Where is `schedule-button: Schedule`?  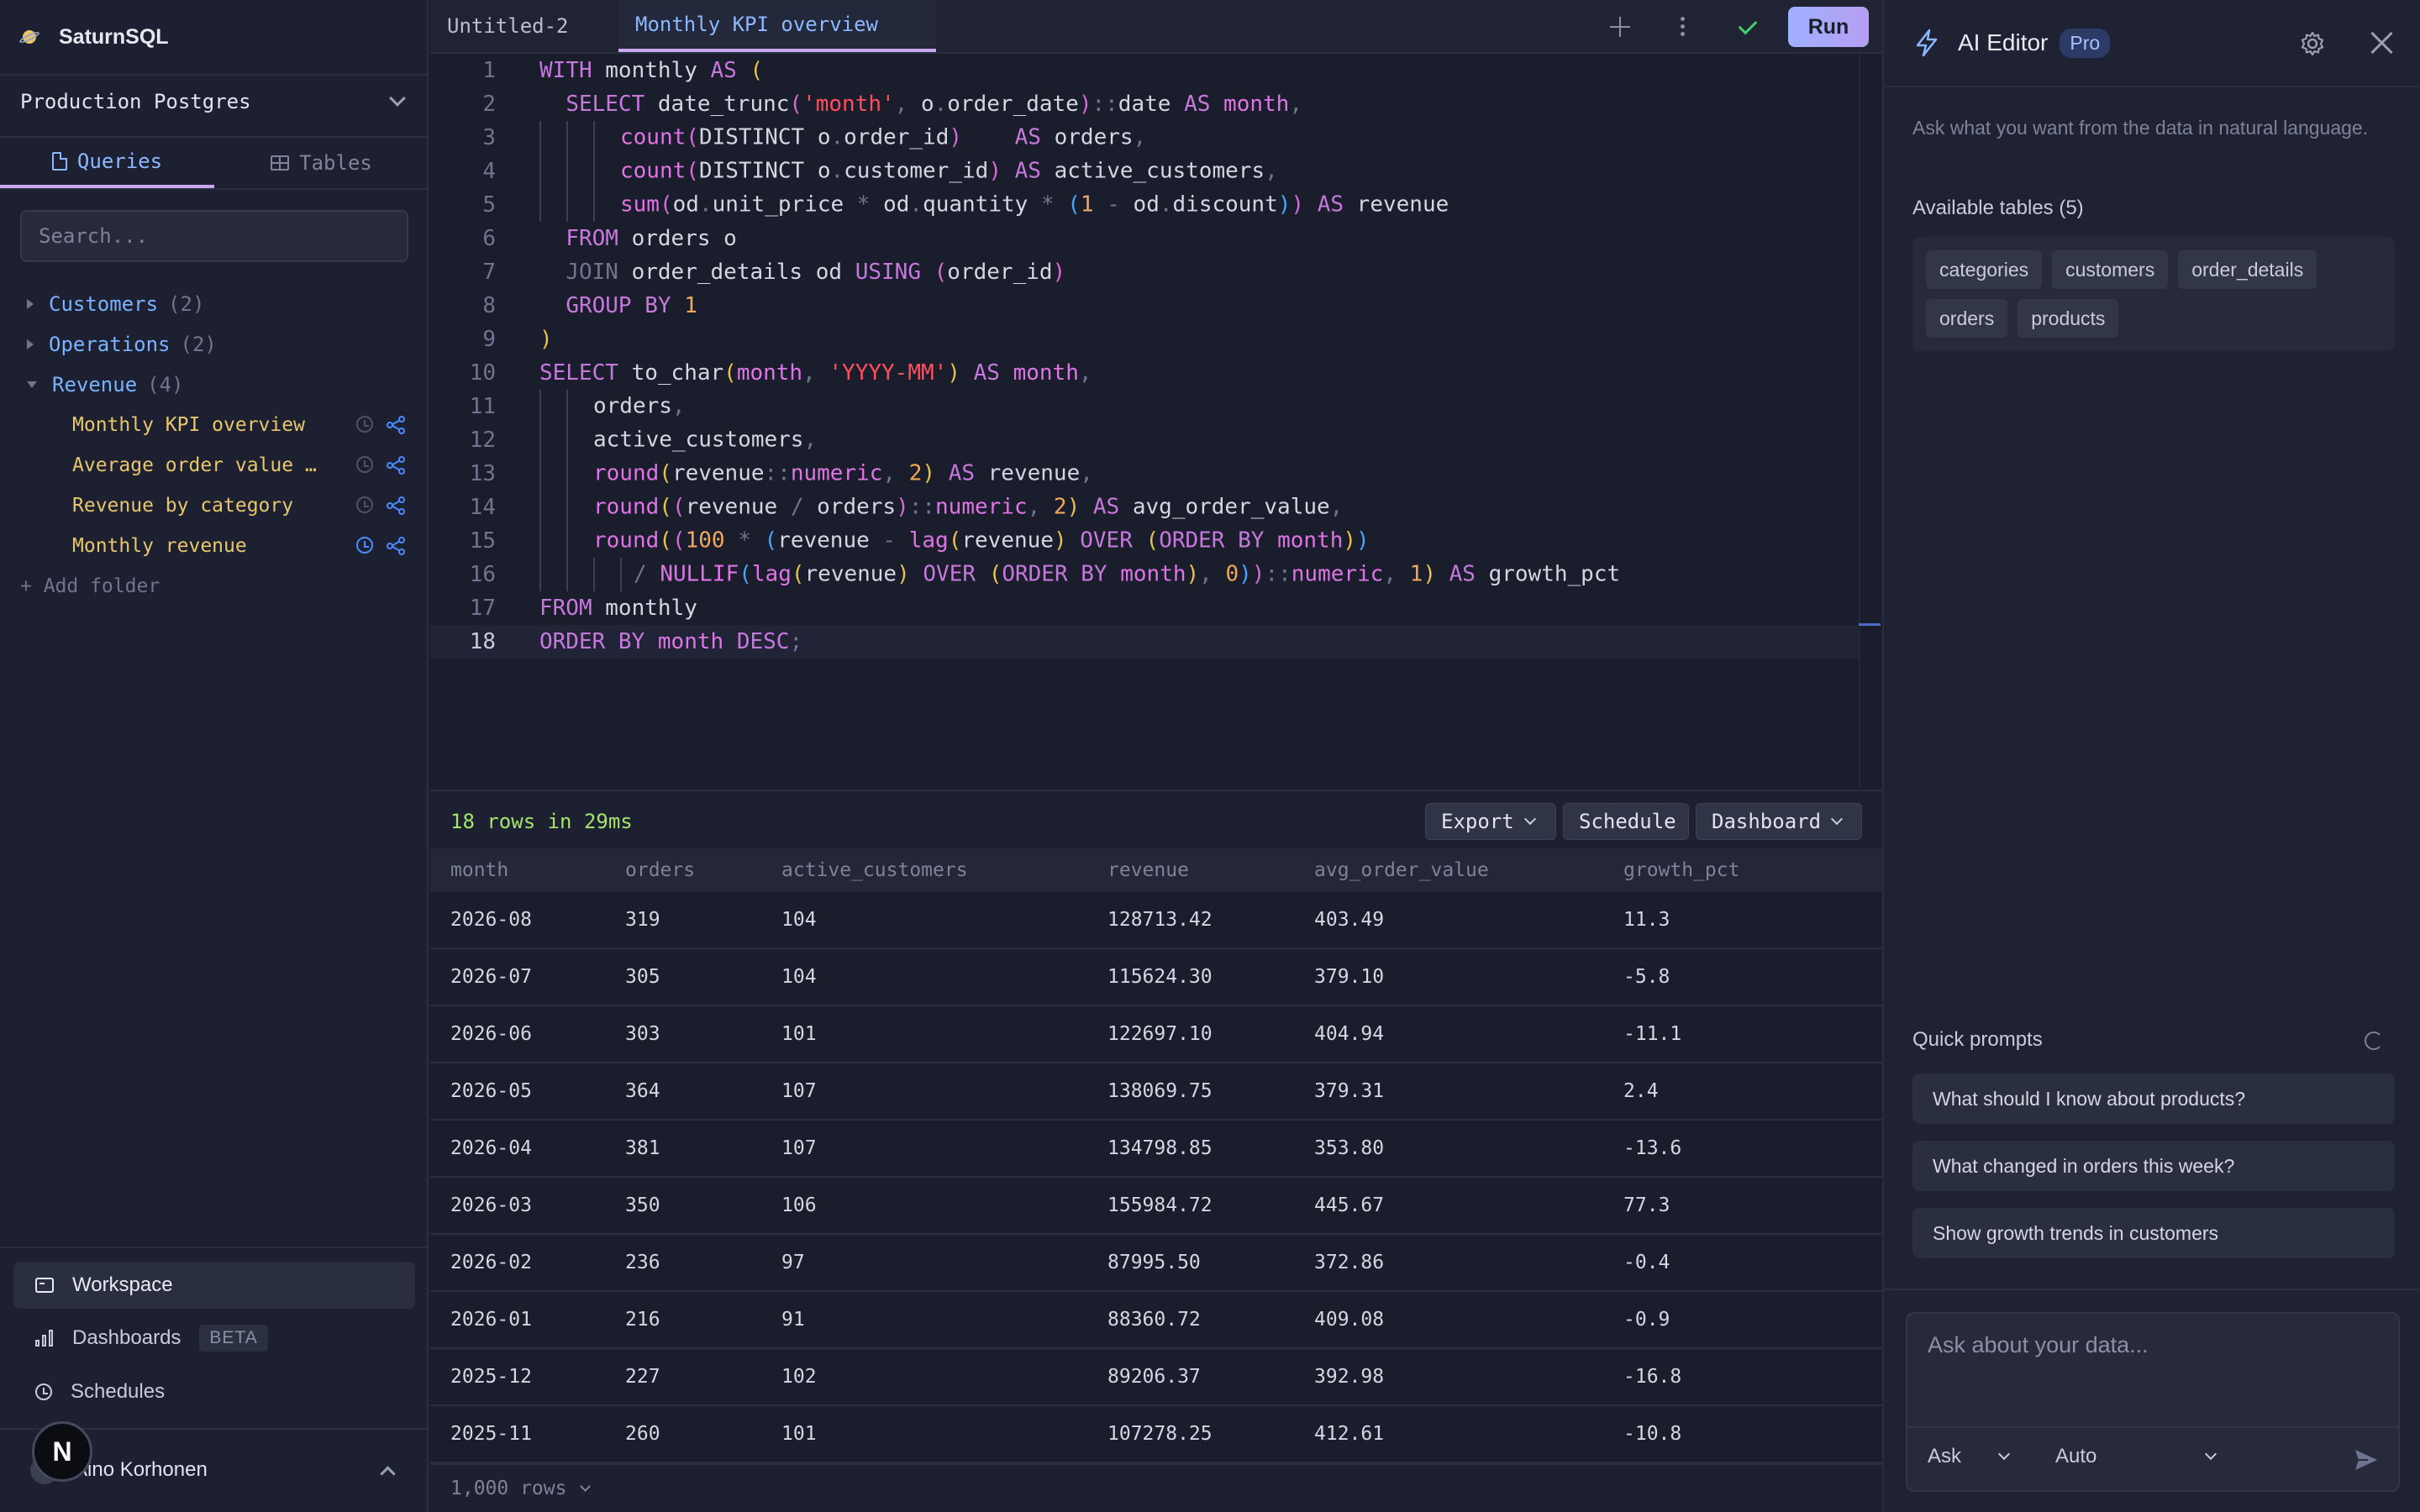
schedule-button: Schedule is located at coordinates (1626, 821).